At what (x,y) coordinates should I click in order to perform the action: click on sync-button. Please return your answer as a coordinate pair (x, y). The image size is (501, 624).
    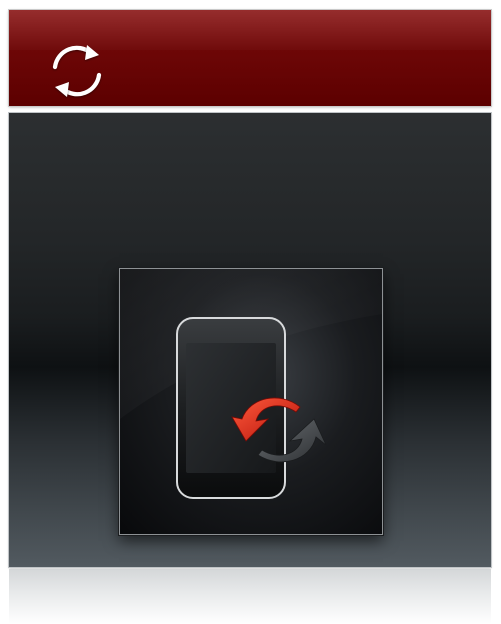
    Looking at the image, I should click on (77, 71).